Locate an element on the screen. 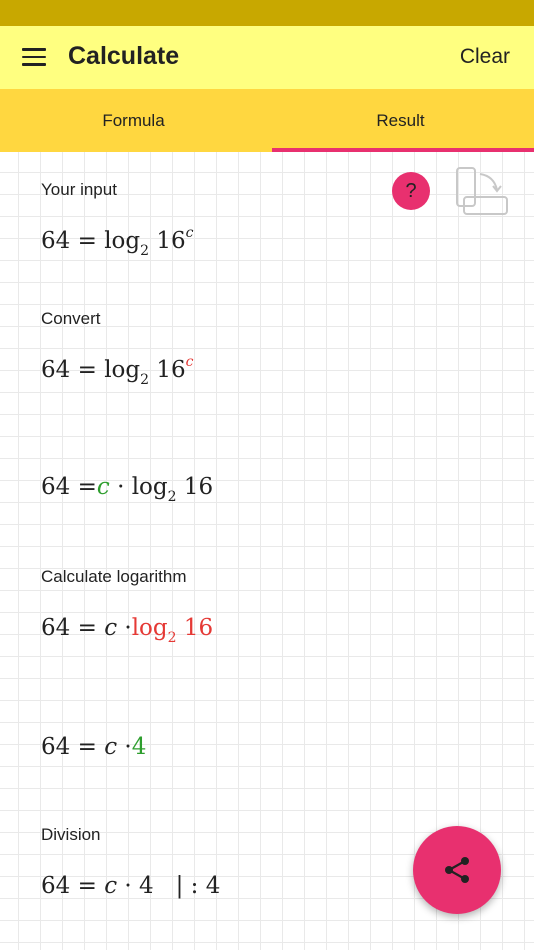  eq-value-highlighted: 4 is located at coordinates (139, 747).